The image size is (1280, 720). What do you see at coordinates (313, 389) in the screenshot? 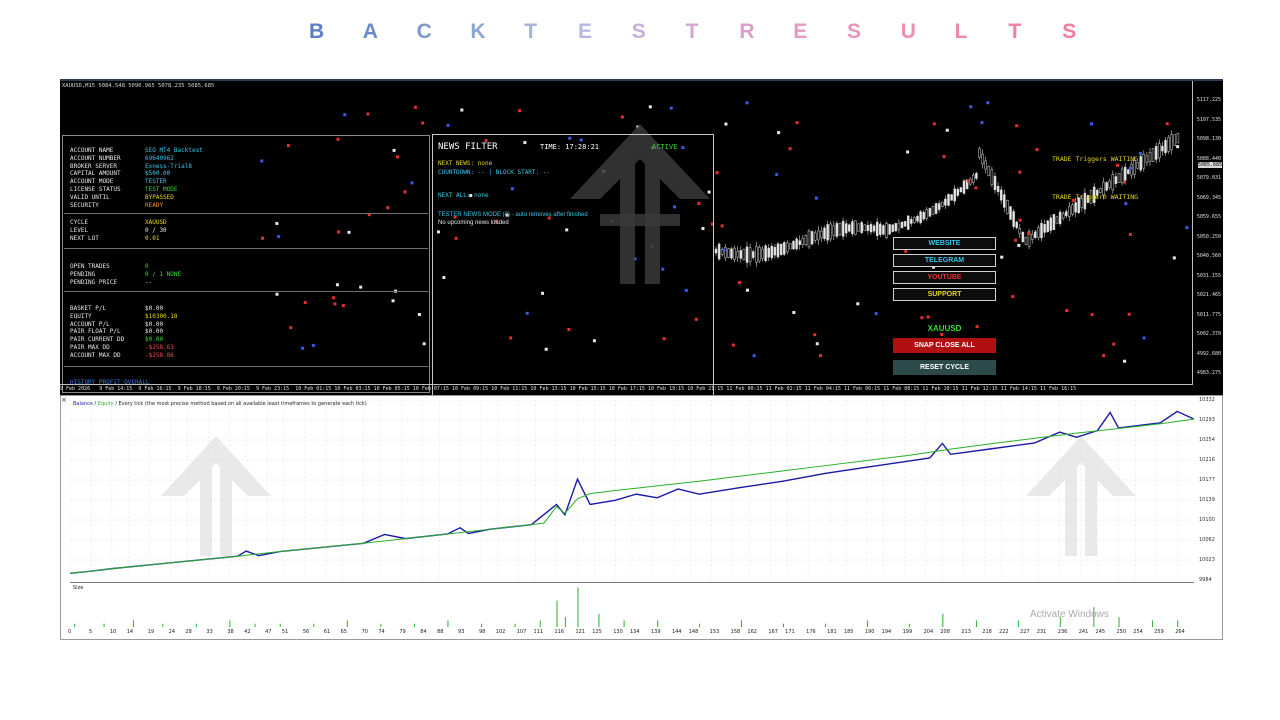
I see `time-tick: 10 Feb 01:15` at bounding box center [313, 389].